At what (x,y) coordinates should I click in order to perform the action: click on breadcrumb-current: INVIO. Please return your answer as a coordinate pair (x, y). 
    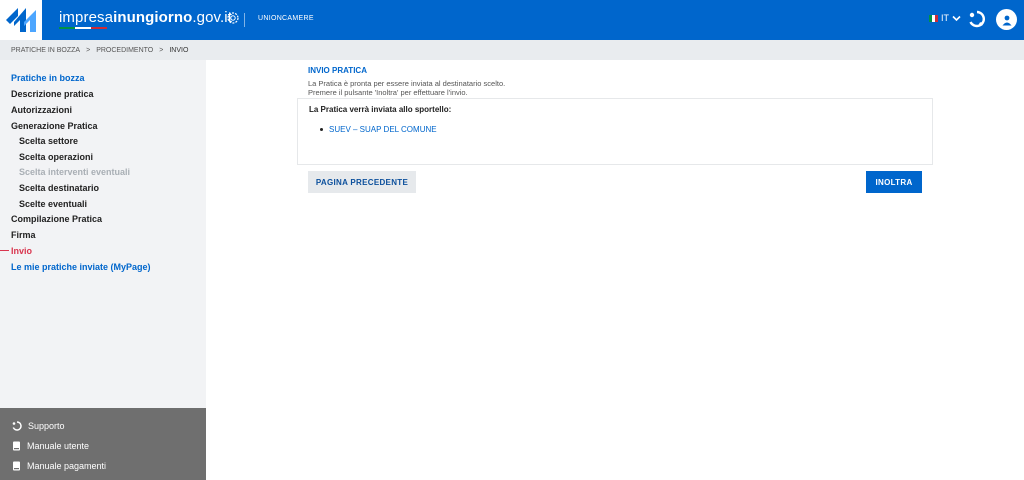
    Looking at the image, I should click on (179, 50).